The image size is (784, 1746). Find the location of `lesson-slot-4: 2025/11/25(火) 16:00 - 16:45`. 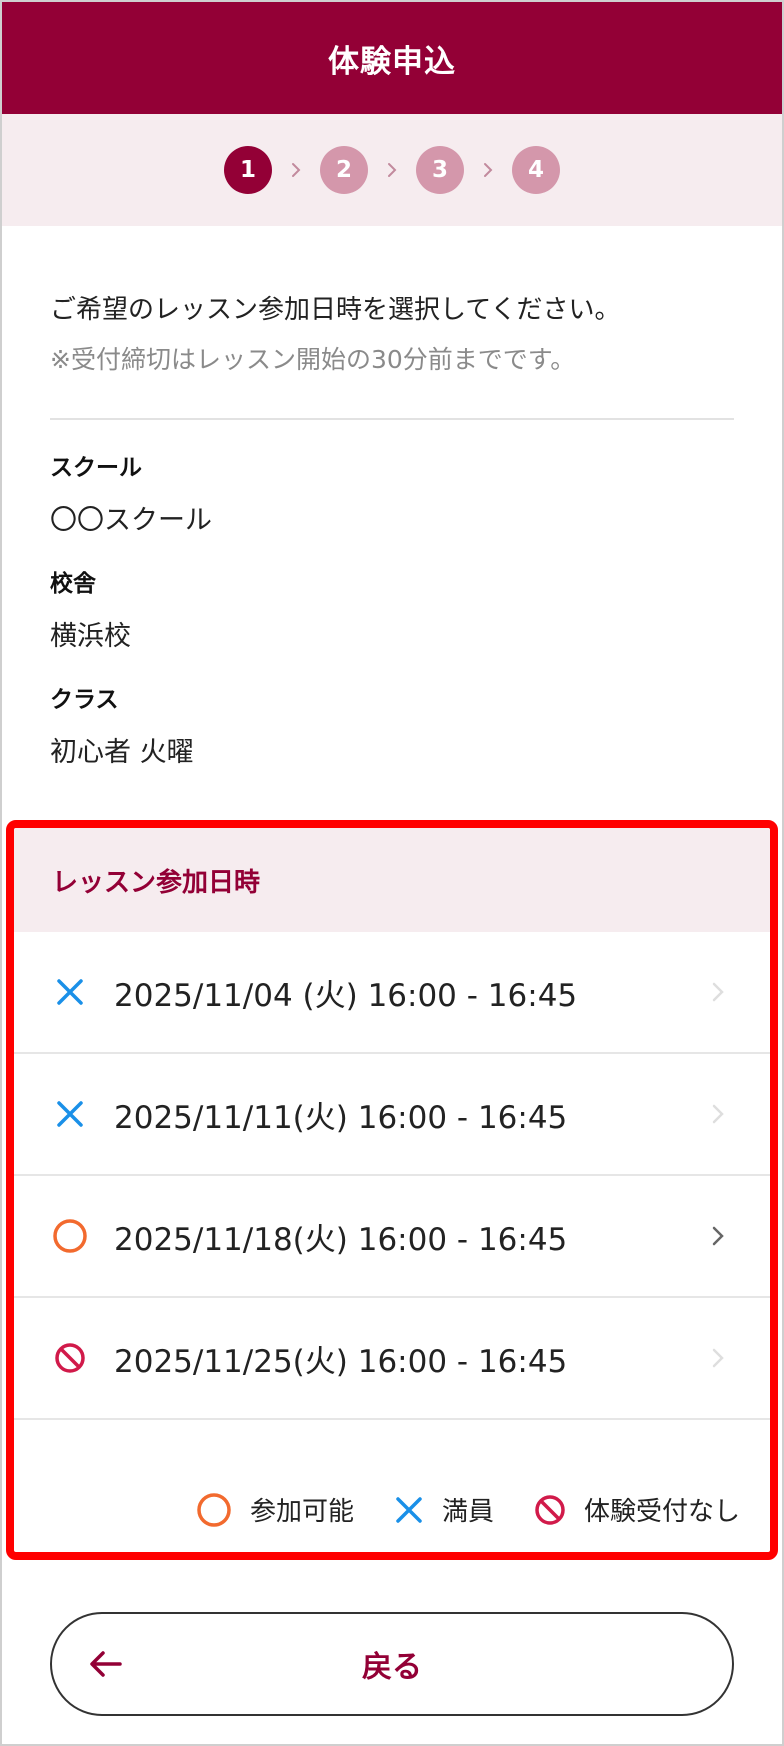

lesson-slot-4: 2025/11/25(火) 16:00 - 16:45 is located at coordinates (392, 1359).